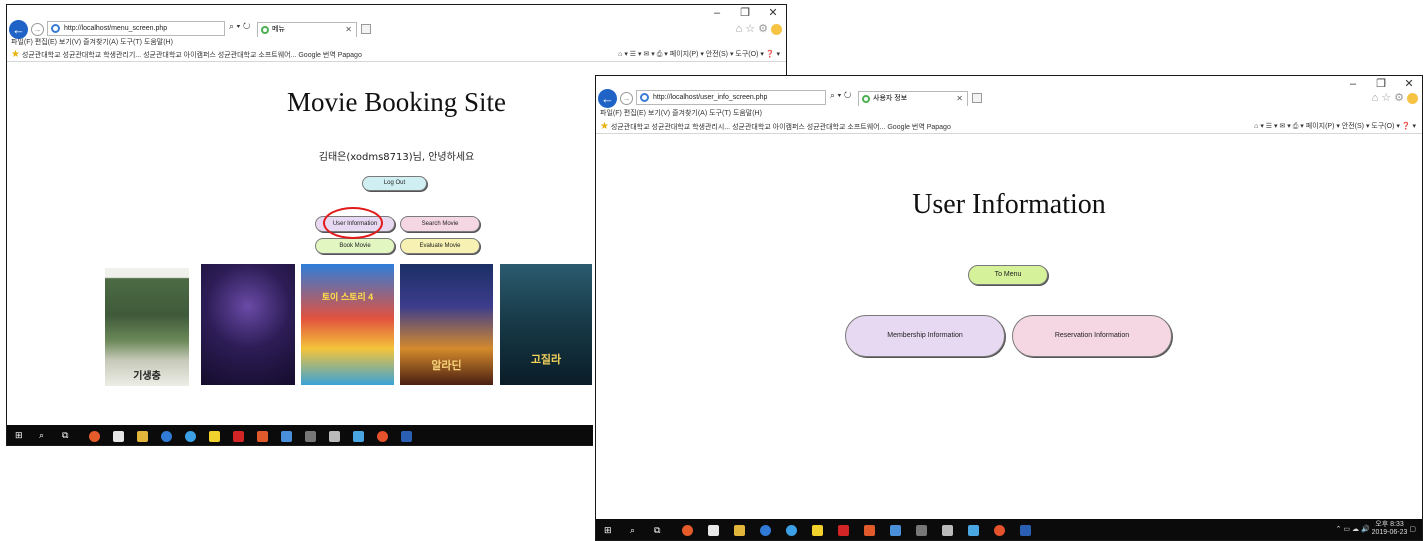 This screenshot has width=1425, height=541. What do you see at coordinates (394, 183) in the screenshot?
I see `logout-button: Log Out` at bounding box center [394, 183].